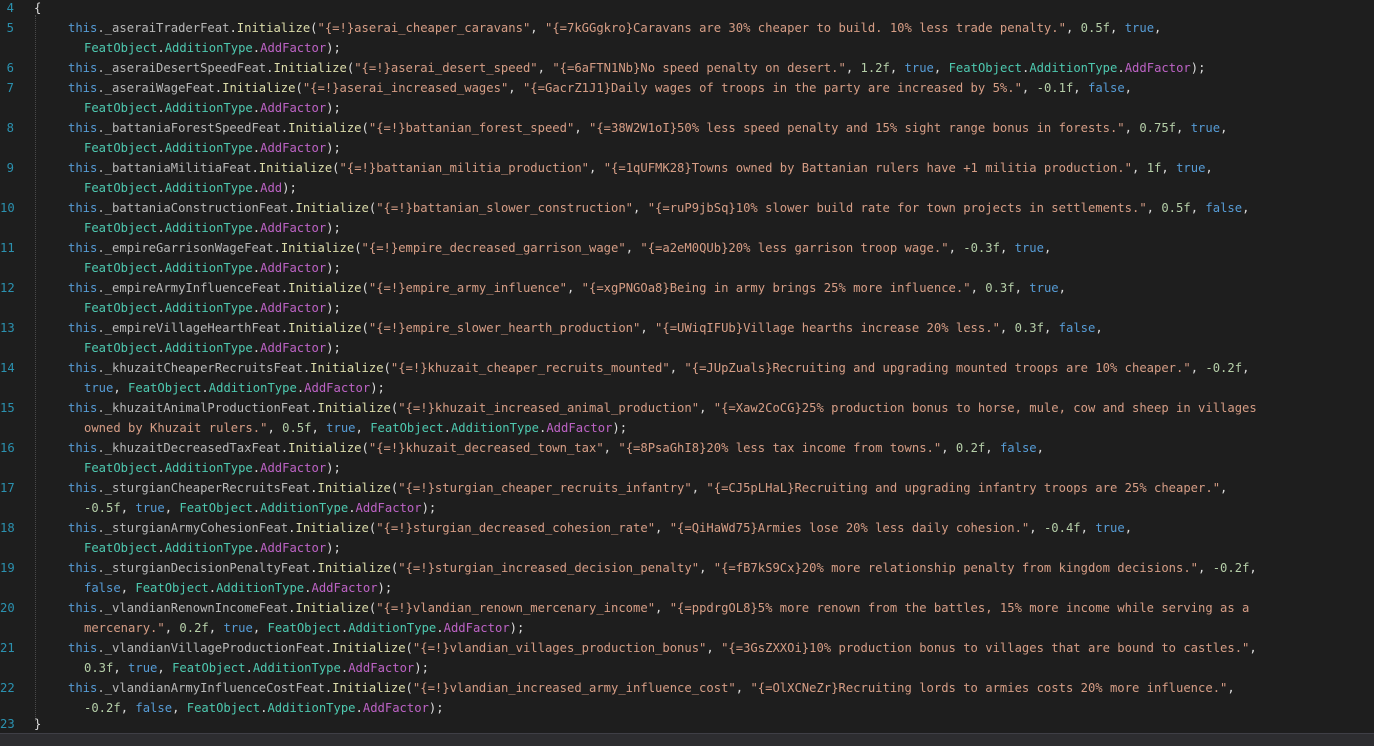 The width and height of the screenshot is (1374, 746). I want to click on code-continuation-line: FeatObject.AdditionType.Add);, so click(190, 188).